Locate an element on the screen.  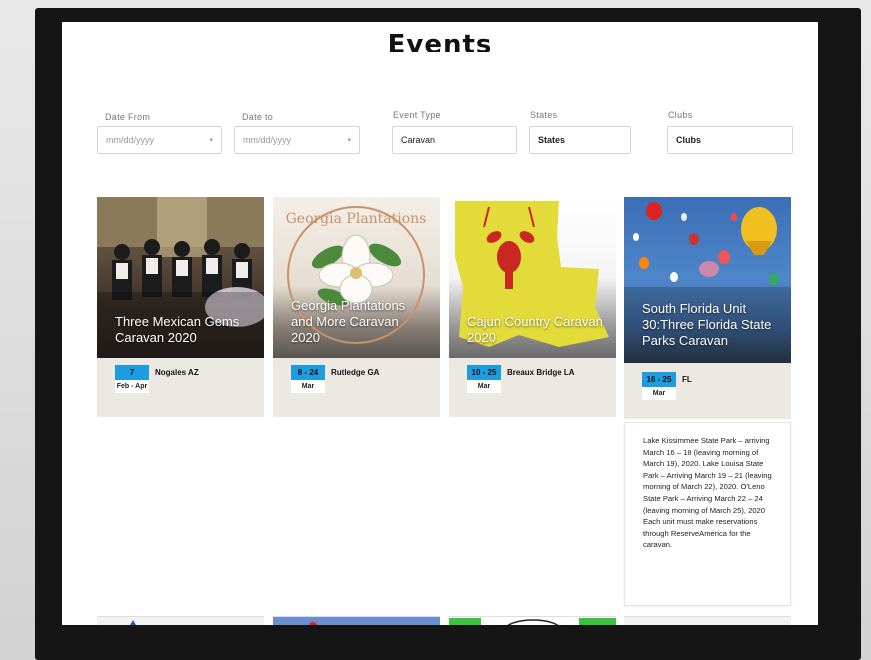
clubs-value: Clubs is located at coordinates (689, 140).